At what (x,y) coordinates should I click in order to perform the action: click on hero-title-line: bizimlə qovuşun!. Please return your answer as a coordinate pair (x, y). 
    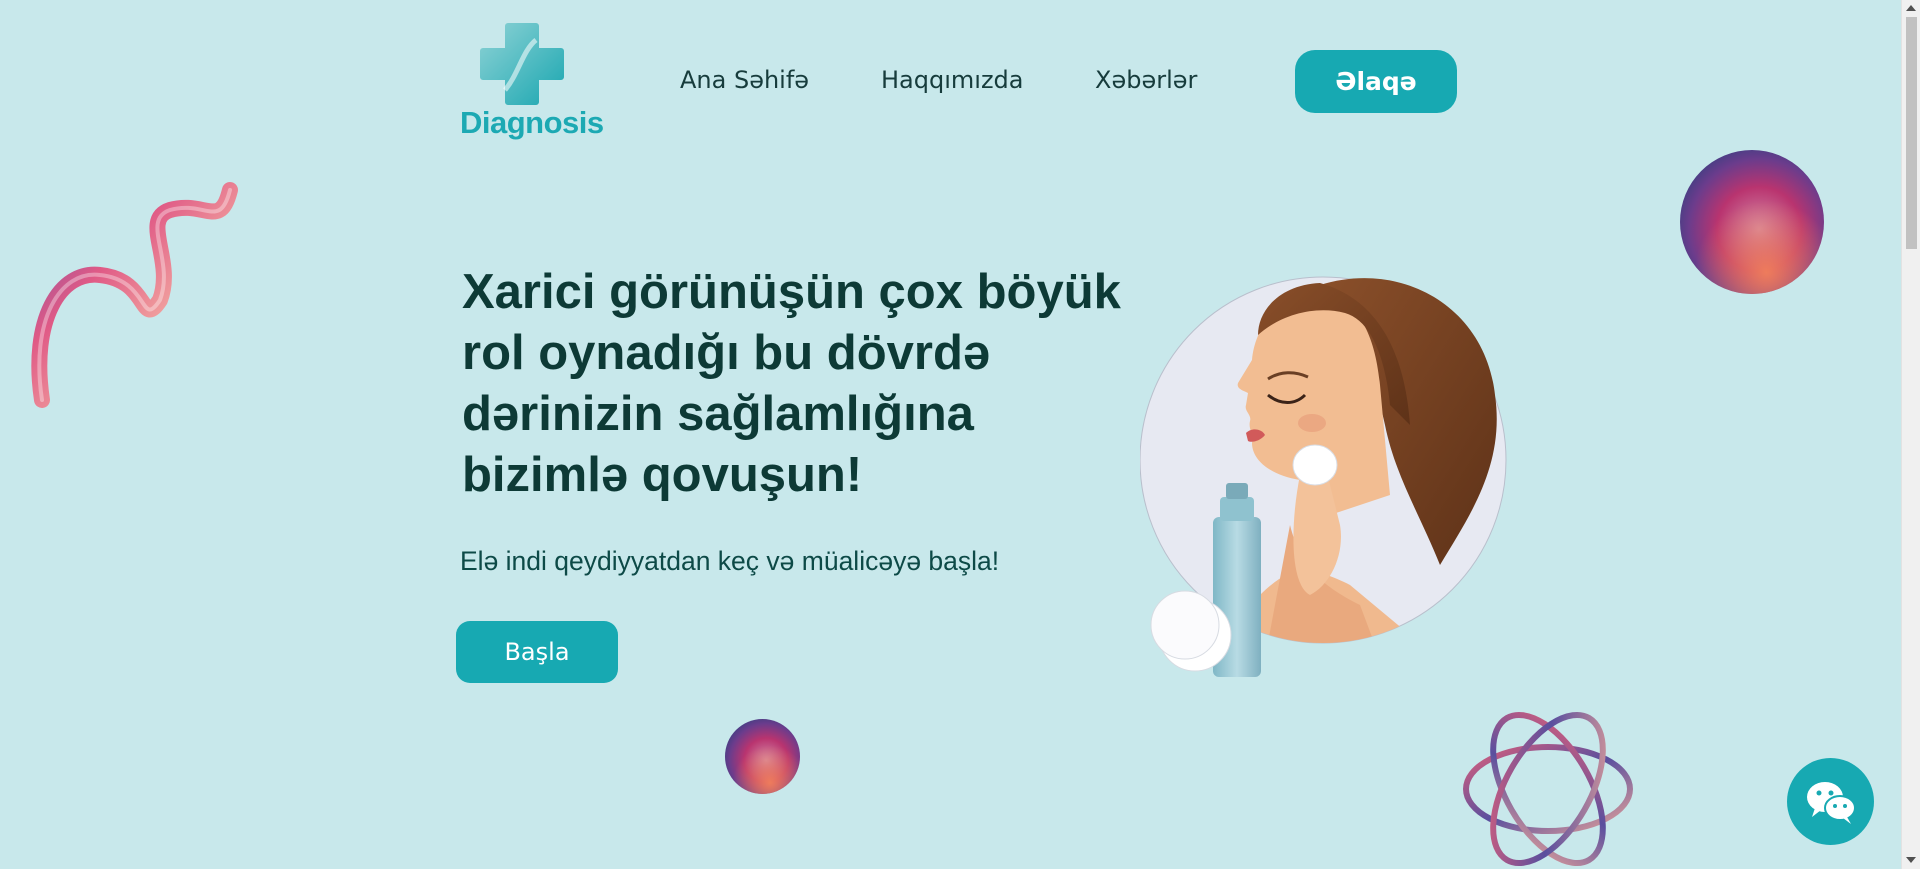
    Looking at the image, I should click on (662, 475).